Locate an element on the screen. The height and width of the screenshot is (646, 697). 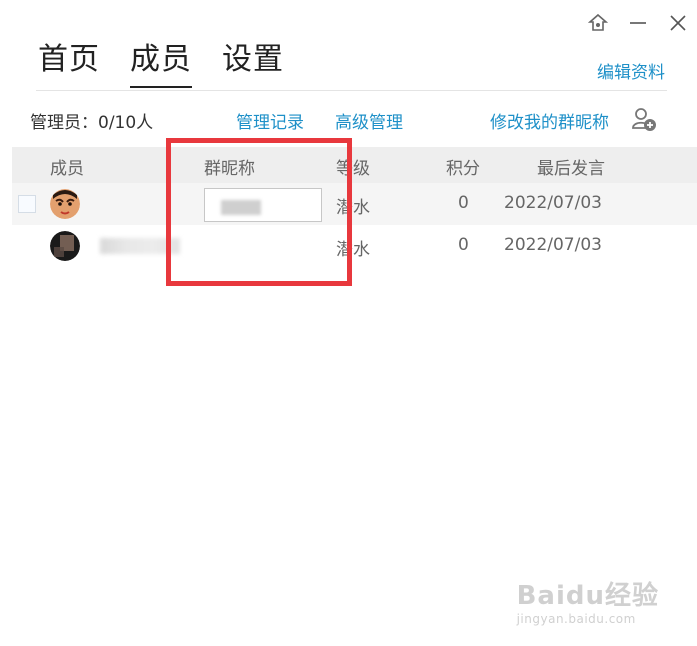
tab-home: 首页 is located at coordinates (69, 64).